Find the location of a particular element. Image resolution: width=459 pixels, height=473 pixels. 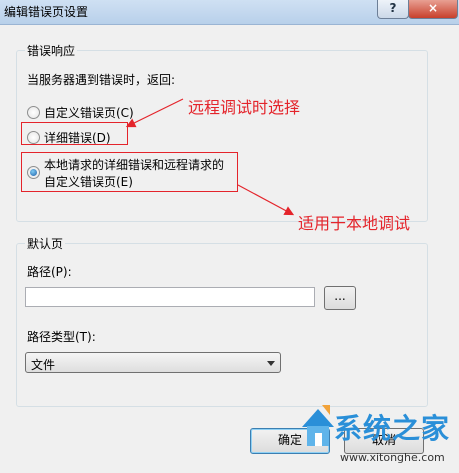

local-debug-note: 适用于本地调试 is located at coordinates (354, 223).